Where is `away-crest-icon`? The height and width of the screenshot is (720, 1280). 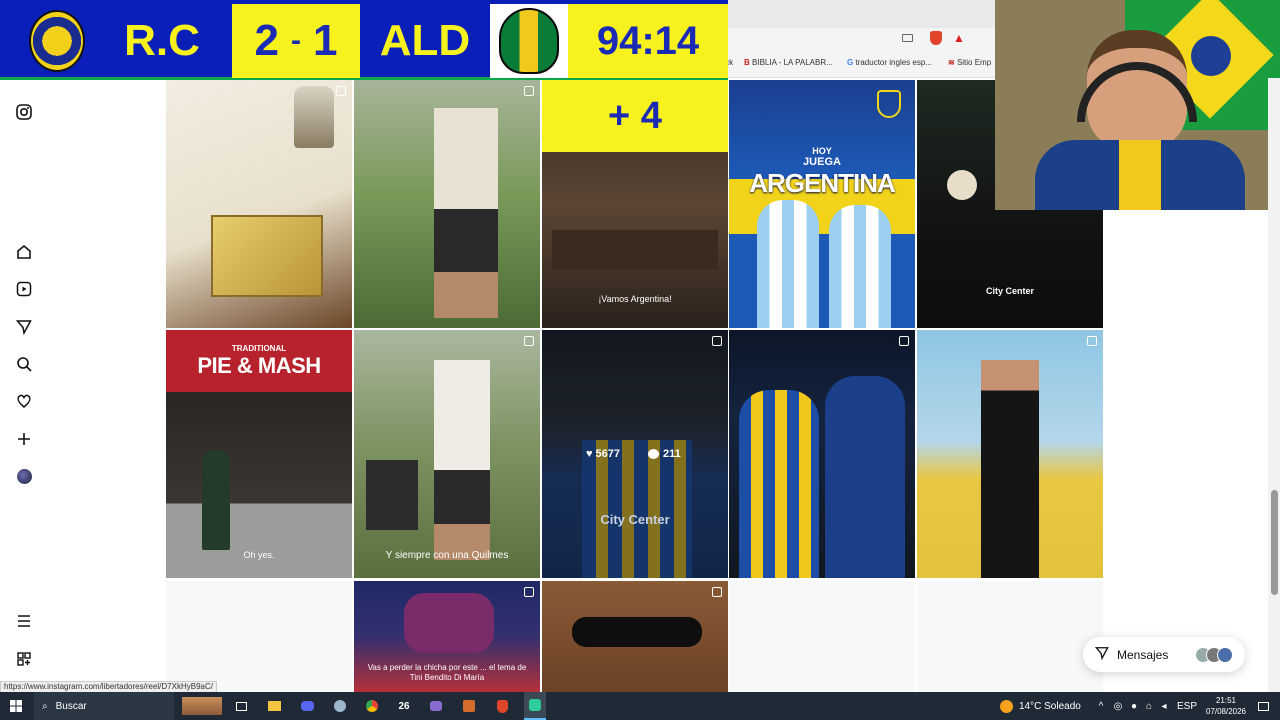
away-crest-icon is located at coordinates (529, 41).